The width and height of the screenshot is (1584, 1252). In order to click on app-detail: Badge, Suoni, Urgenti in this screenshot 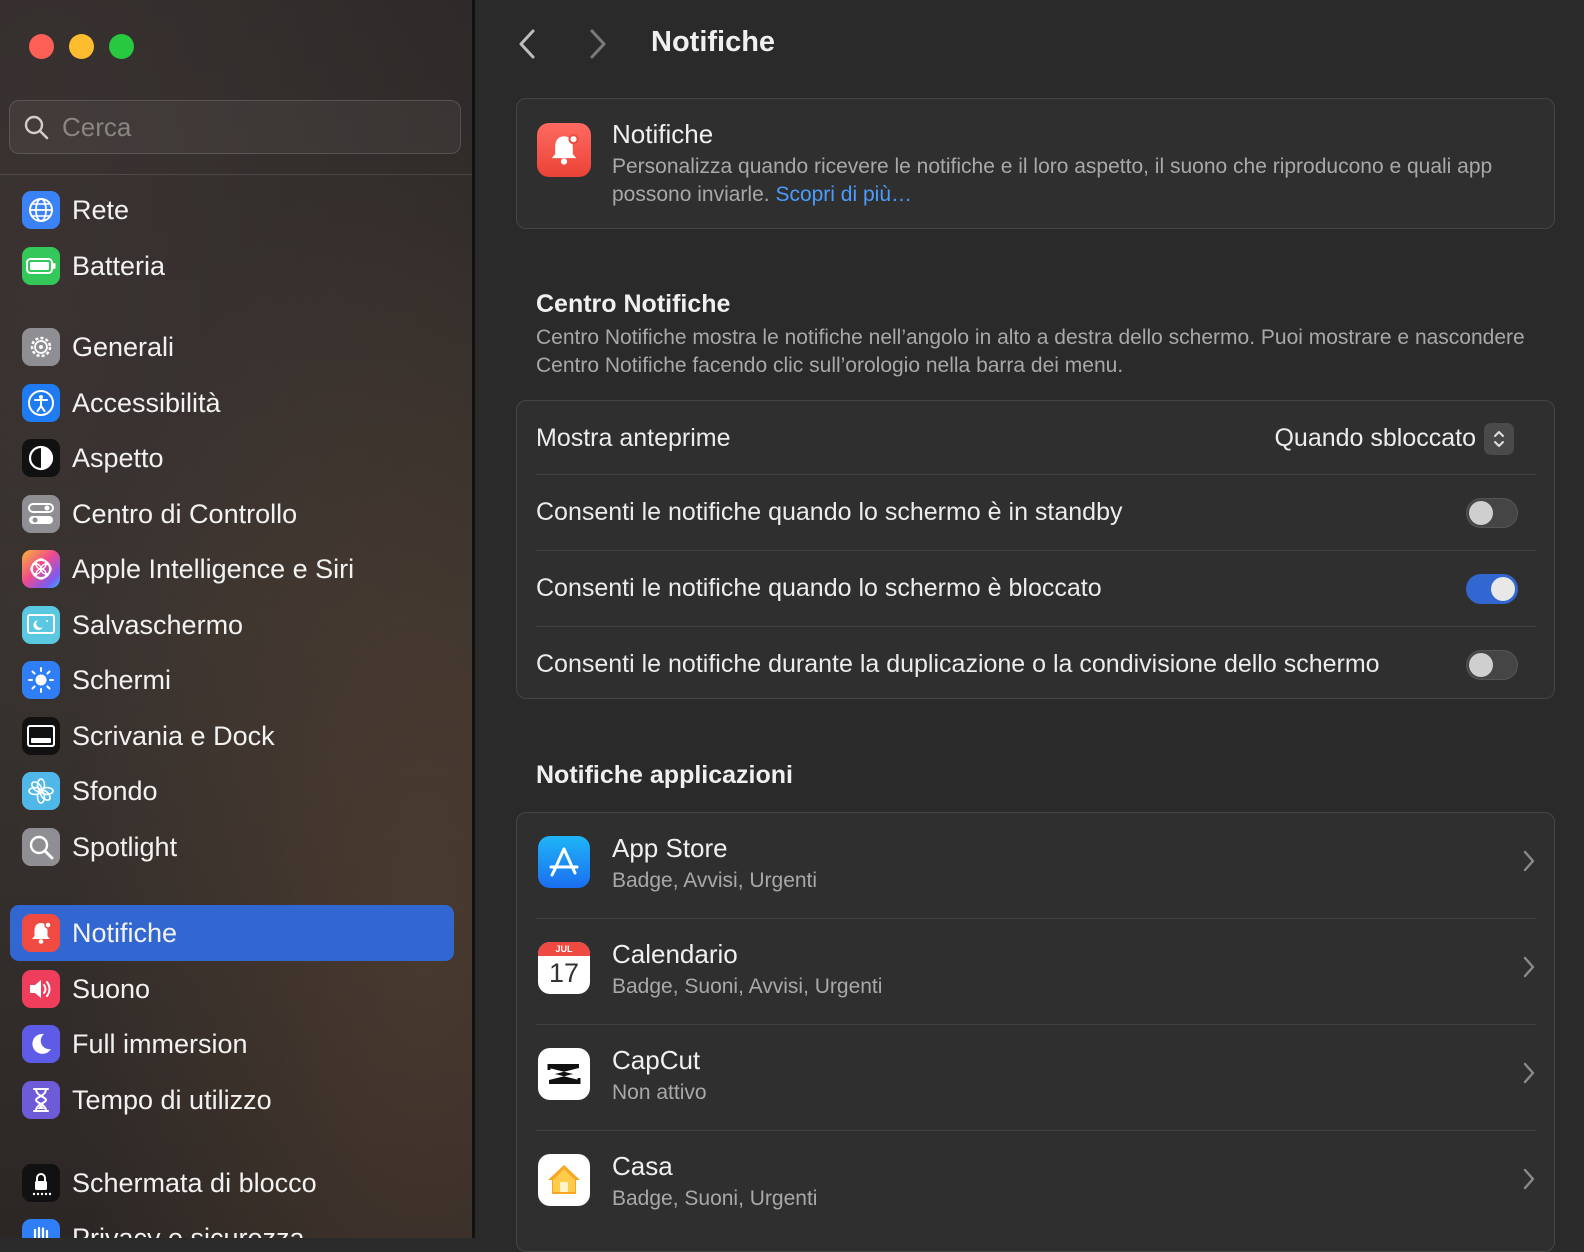, I will do `click(715, 1198)`.